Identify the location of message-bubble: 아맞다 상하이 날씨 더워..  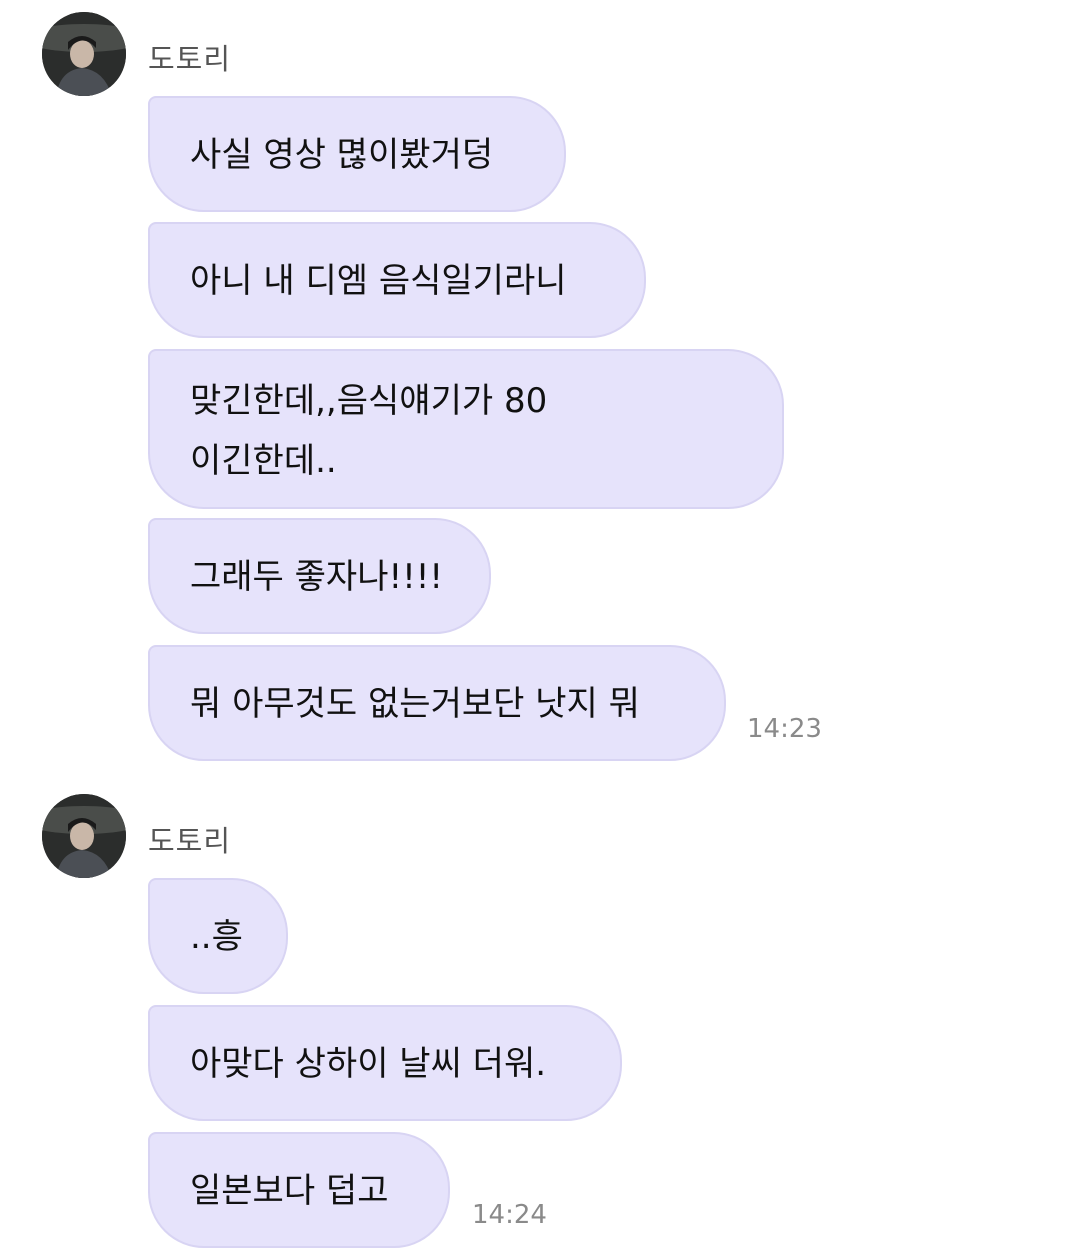
(385, 1063).